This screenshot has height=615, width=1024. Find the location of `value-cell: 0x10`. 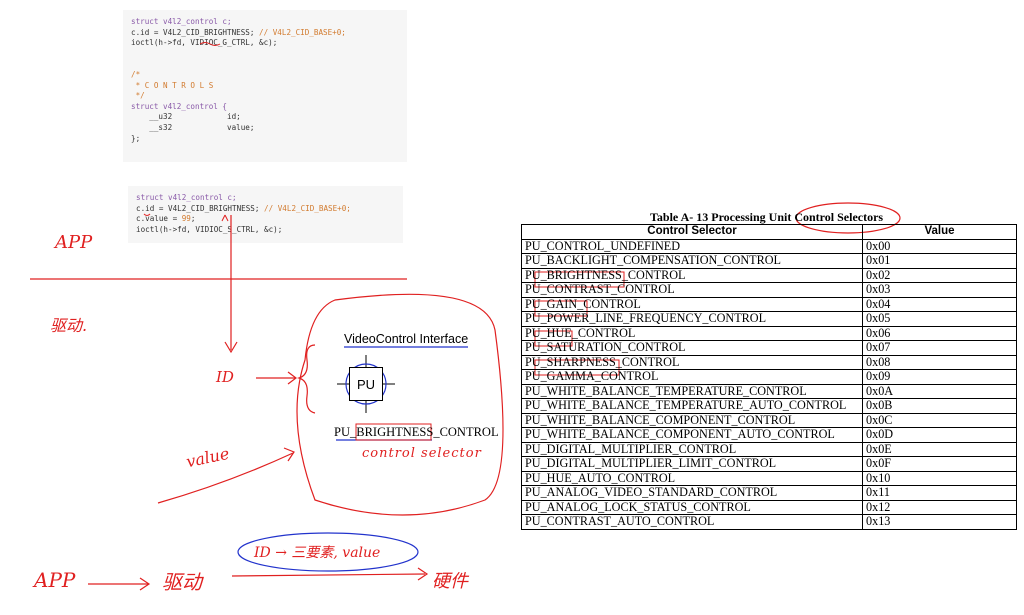

value-cell: 0x10 is located at coordinates (939, 478).